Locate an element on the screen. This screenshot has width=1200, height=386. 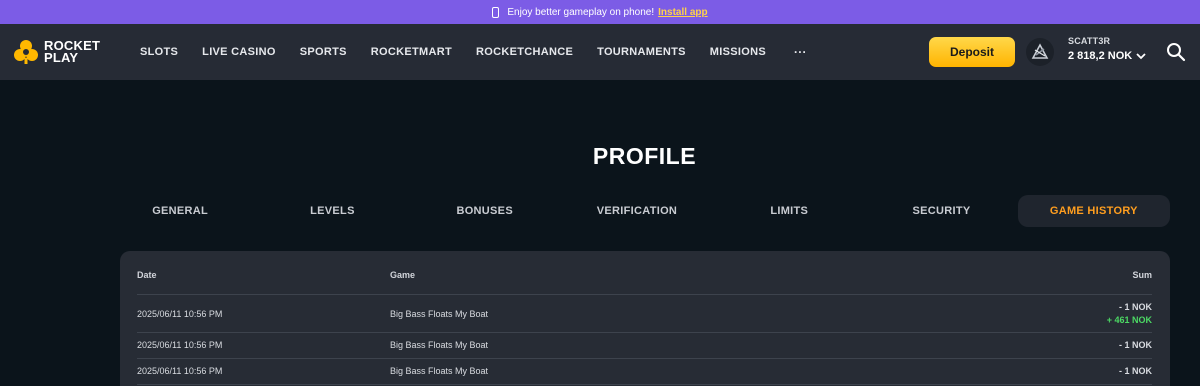
logo-text: ROCKET PLAY is located at coordinates (72, 52).